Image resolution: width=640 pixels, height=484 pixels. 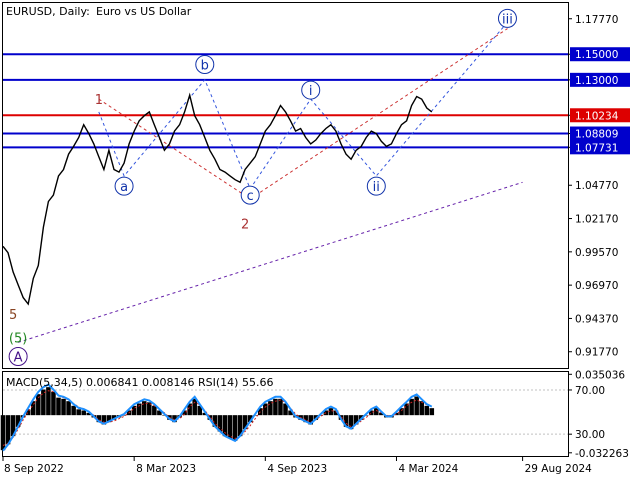 I want to click on time-tick-label-0: 8 Sep 2022, so click(x=34, y=469).